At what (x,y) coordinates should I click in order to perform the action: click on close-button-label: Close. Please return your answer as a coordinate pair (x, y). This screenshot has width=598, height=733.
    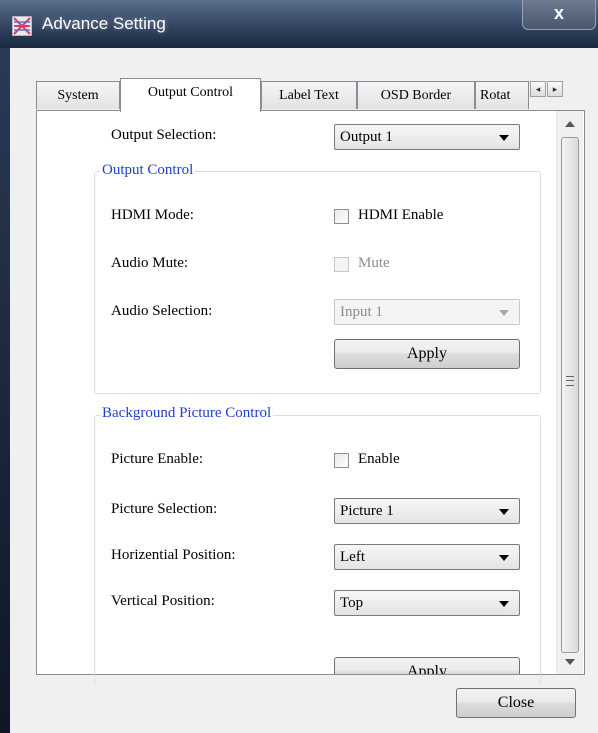
    Looking at the image, I should click on (516, 702).